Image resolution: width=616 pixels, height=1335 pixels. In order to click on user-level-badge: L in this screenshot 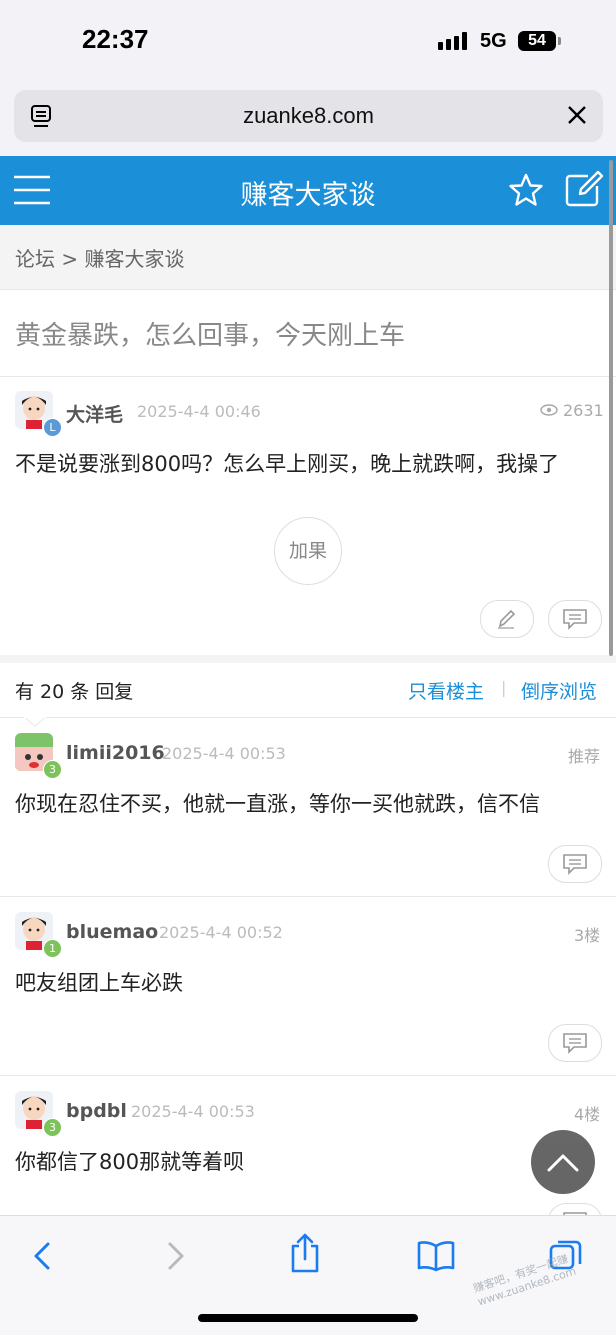, I will do `click(52, 427)`.